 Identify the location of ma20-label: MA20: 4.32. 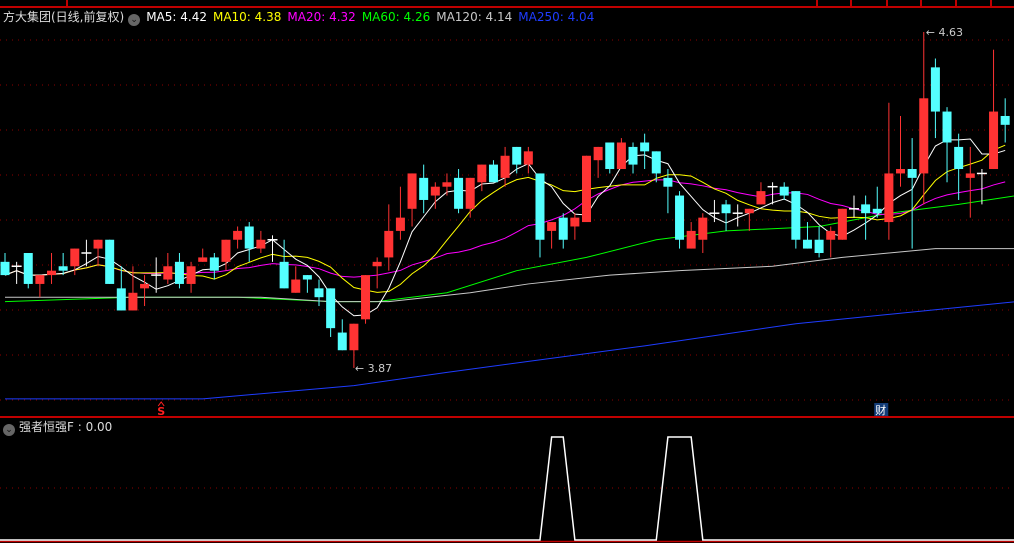
(321, 17).